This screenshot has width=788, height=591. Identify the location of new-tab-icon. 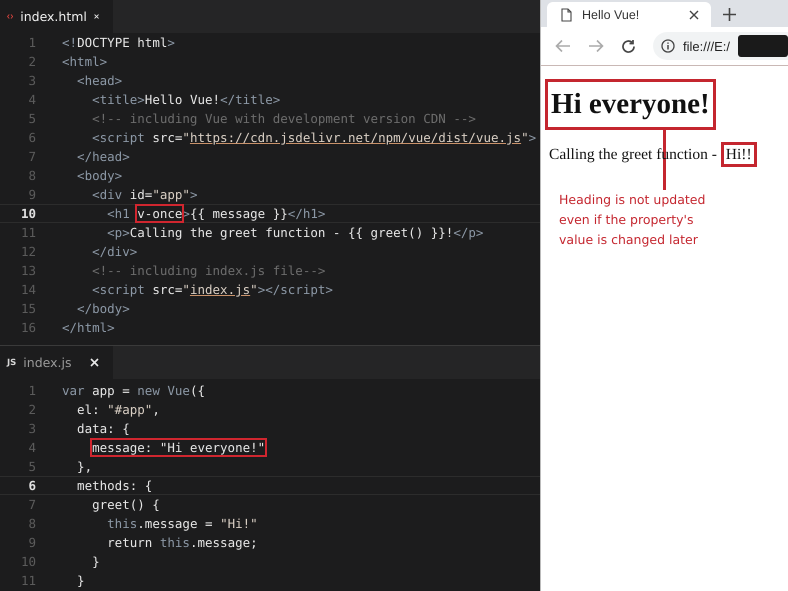
(729, 14).